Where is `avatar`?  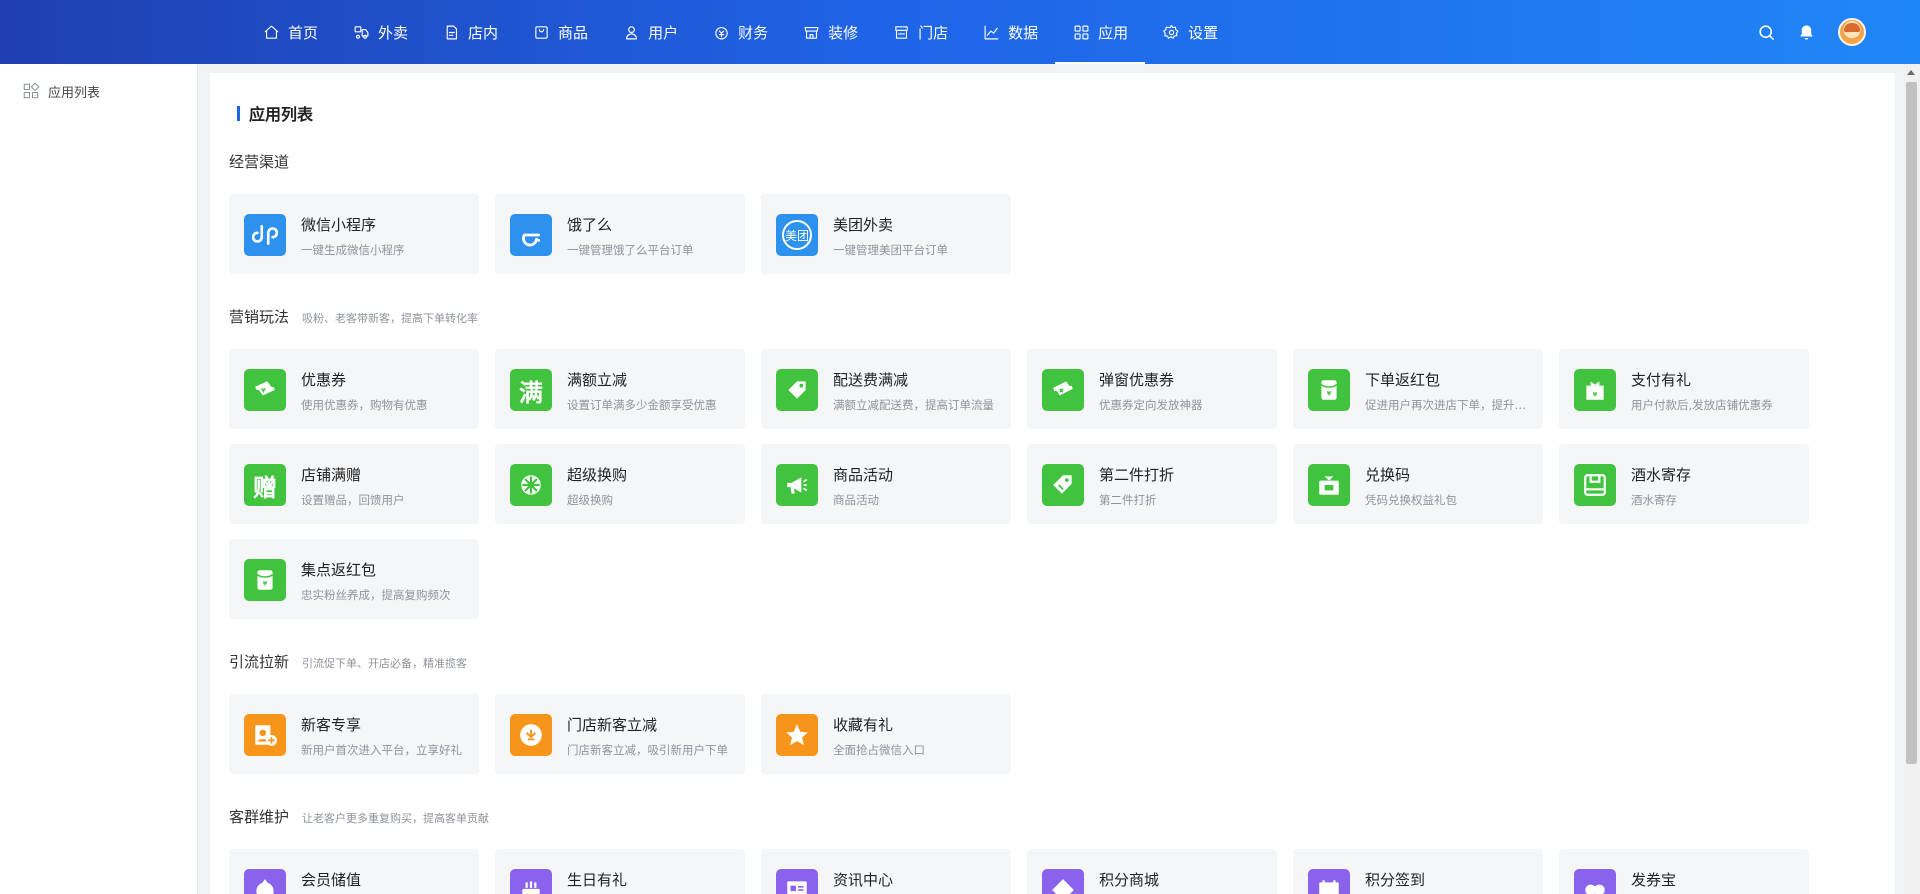
avatar is located at coordinates (1852, 32).